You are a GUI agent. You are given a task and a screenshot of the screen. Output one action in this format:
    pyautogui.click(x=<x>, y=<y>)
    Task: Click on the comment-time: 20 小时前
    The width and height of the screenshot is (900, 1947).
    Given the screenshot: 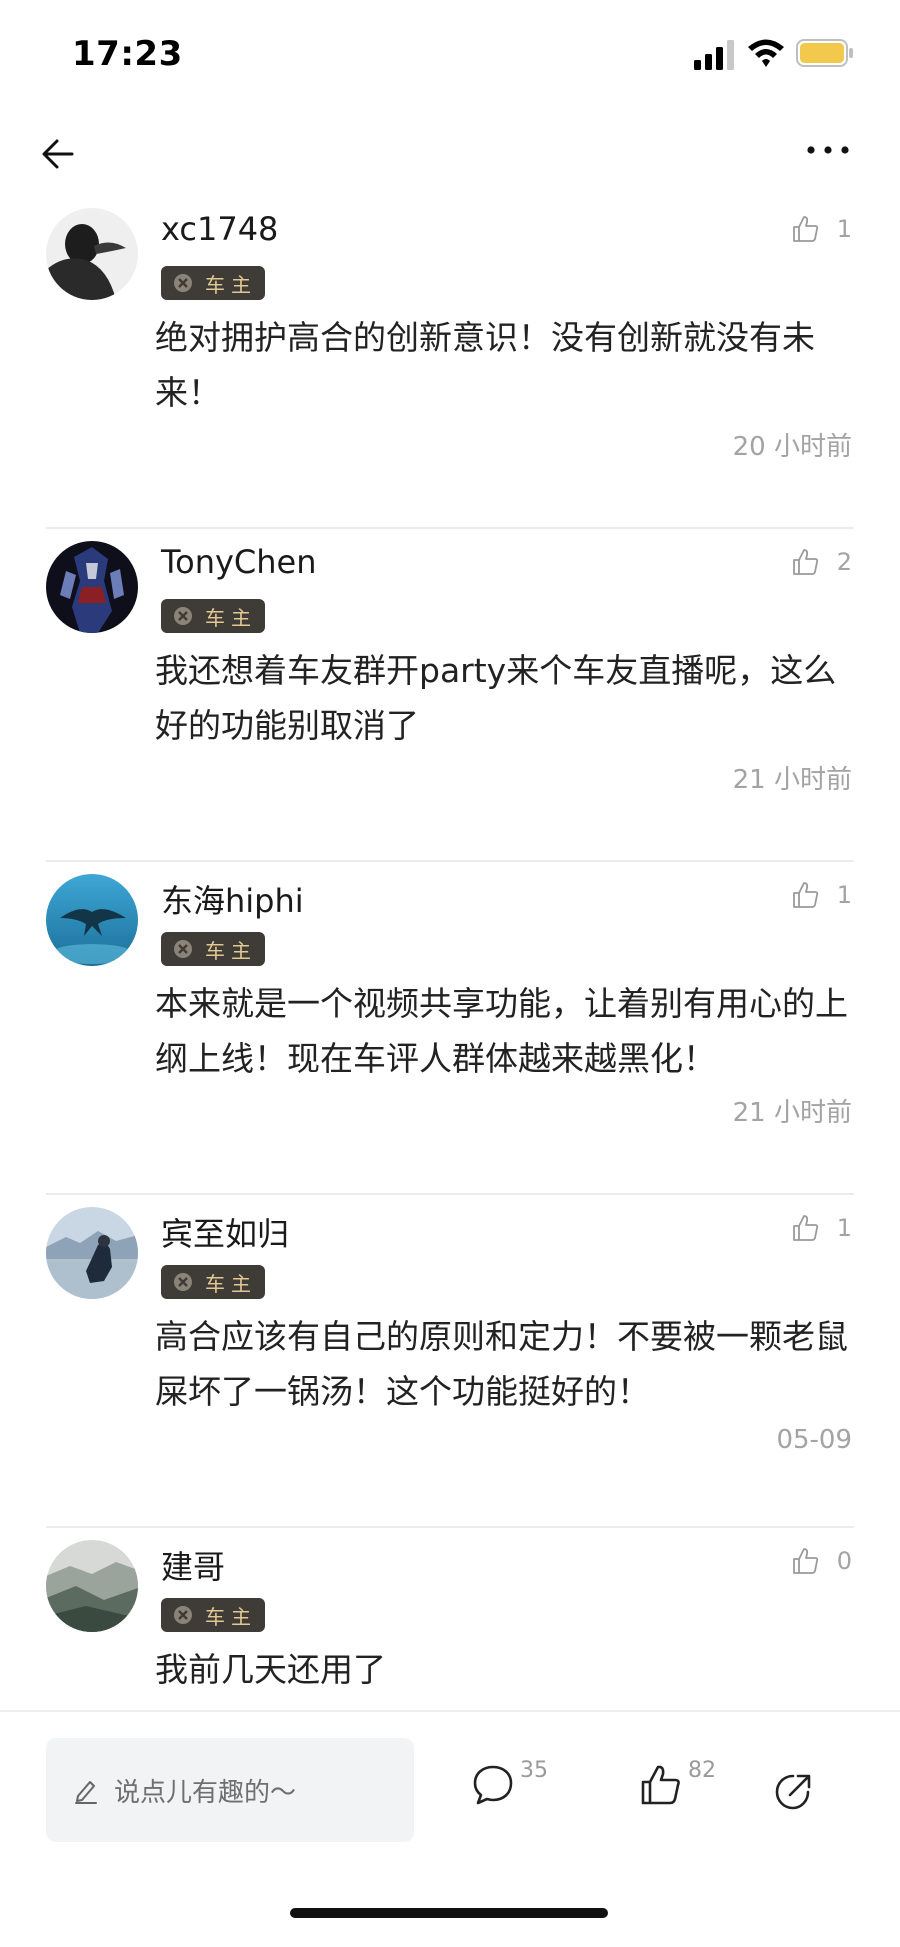 What is the action you would take?
    pyautogui.click(x=792, y=447)
    